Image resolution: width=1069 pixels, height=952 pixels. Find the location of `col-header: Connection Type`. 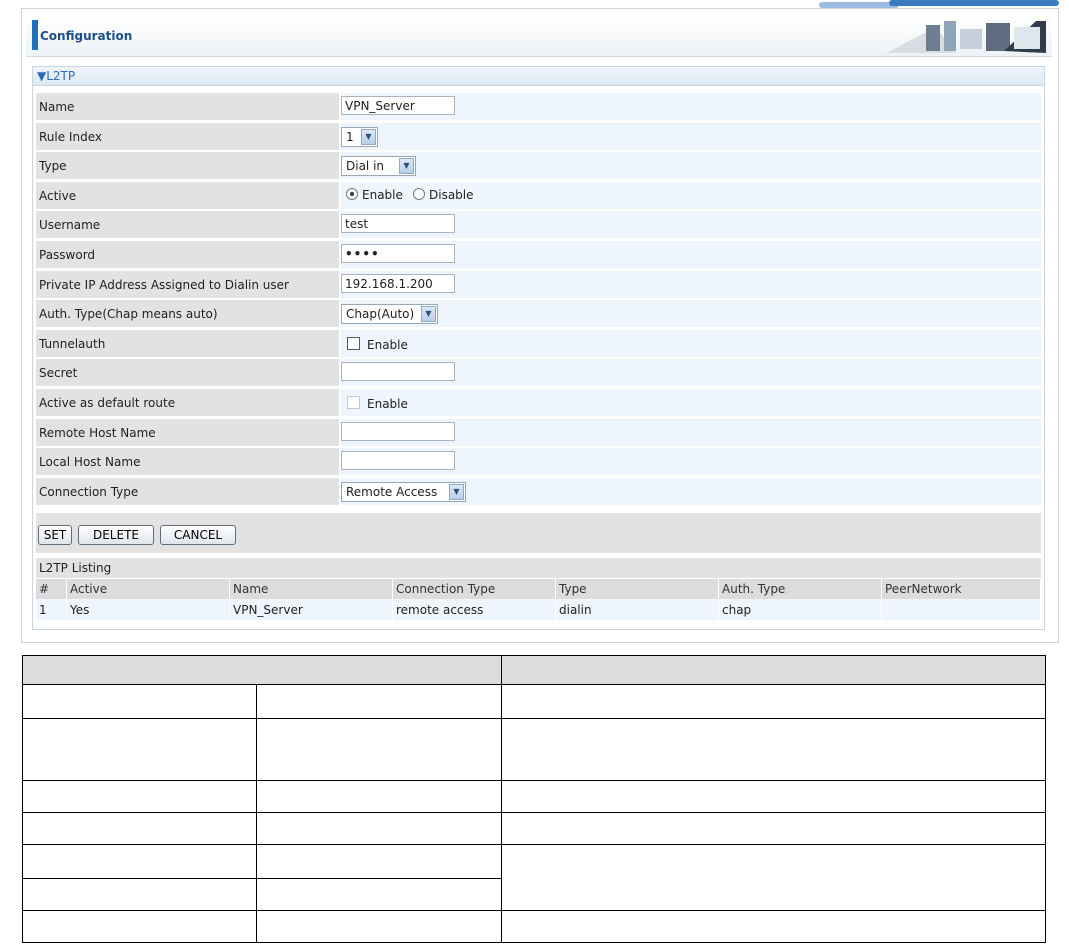

col-header: Connection Type is located at coordinates (474, 589).